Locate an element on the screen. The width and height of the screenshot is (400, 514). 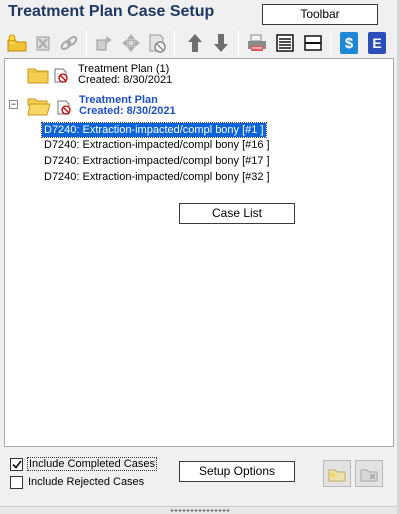
collapse-icon is located at coordinates (313, 43).